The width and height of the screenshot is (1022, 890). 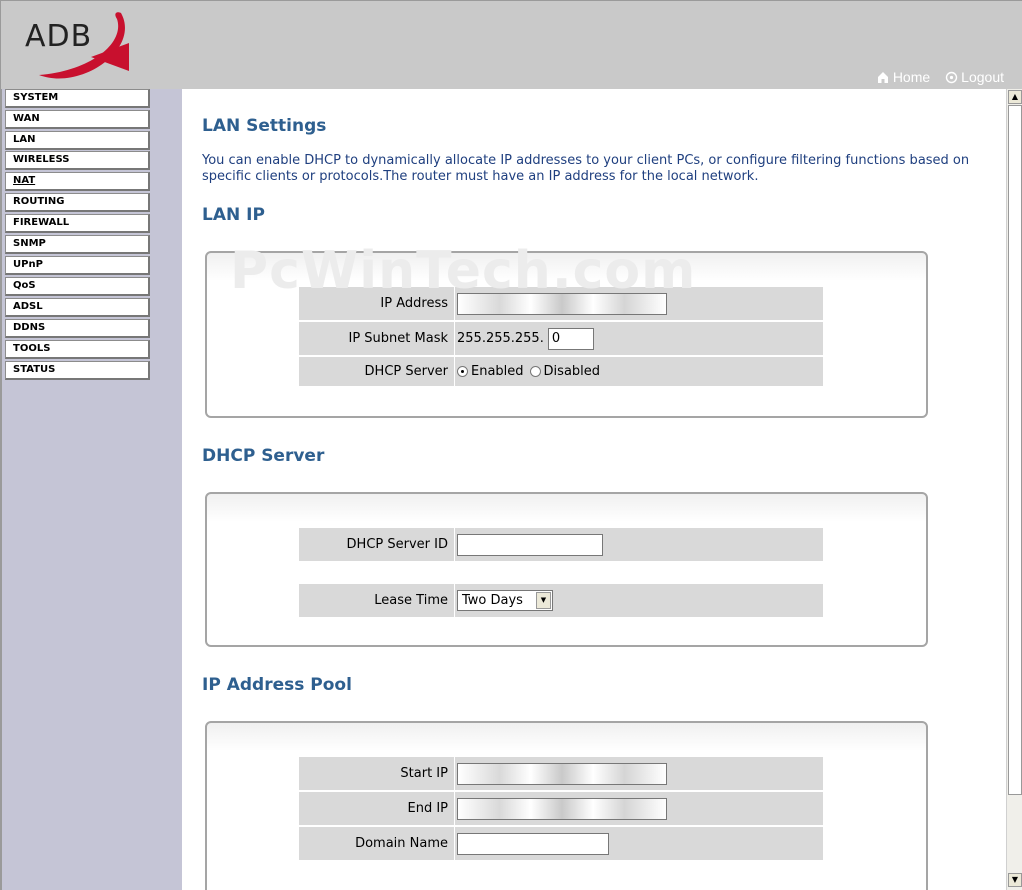 I want to click on sidebar-item-label: WAN, so click(x=26, y=118).